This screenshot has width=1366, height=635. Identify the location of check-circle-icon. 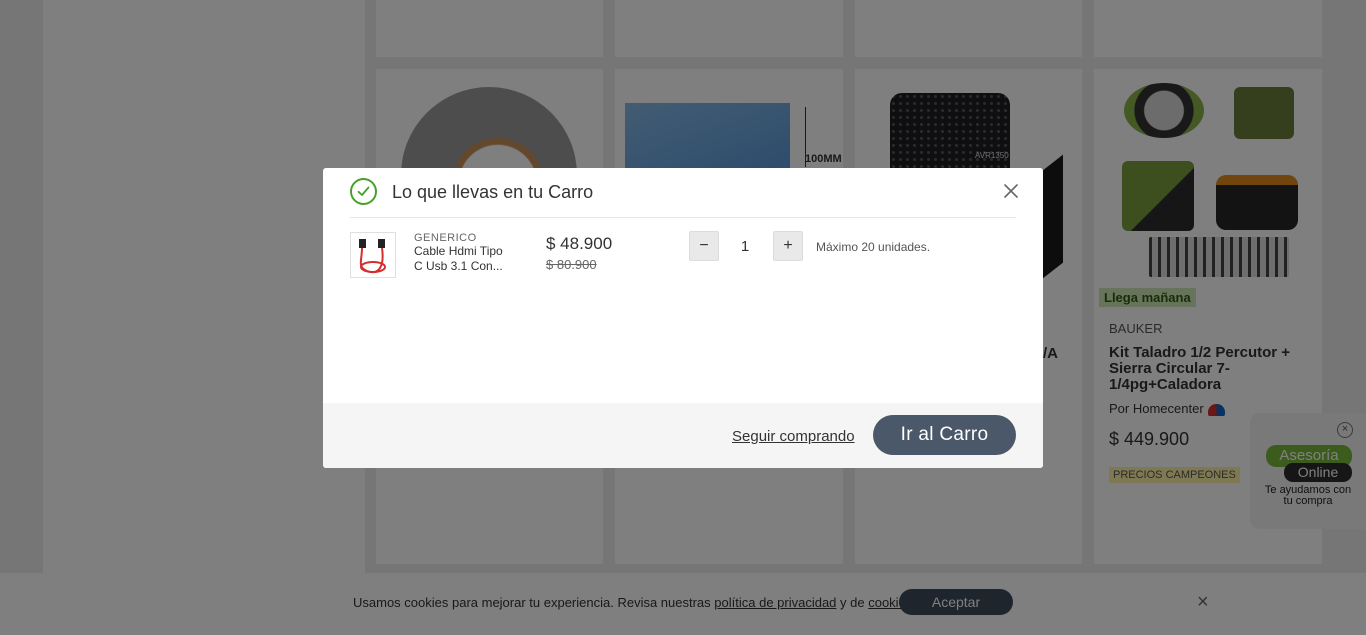
(363, 191).